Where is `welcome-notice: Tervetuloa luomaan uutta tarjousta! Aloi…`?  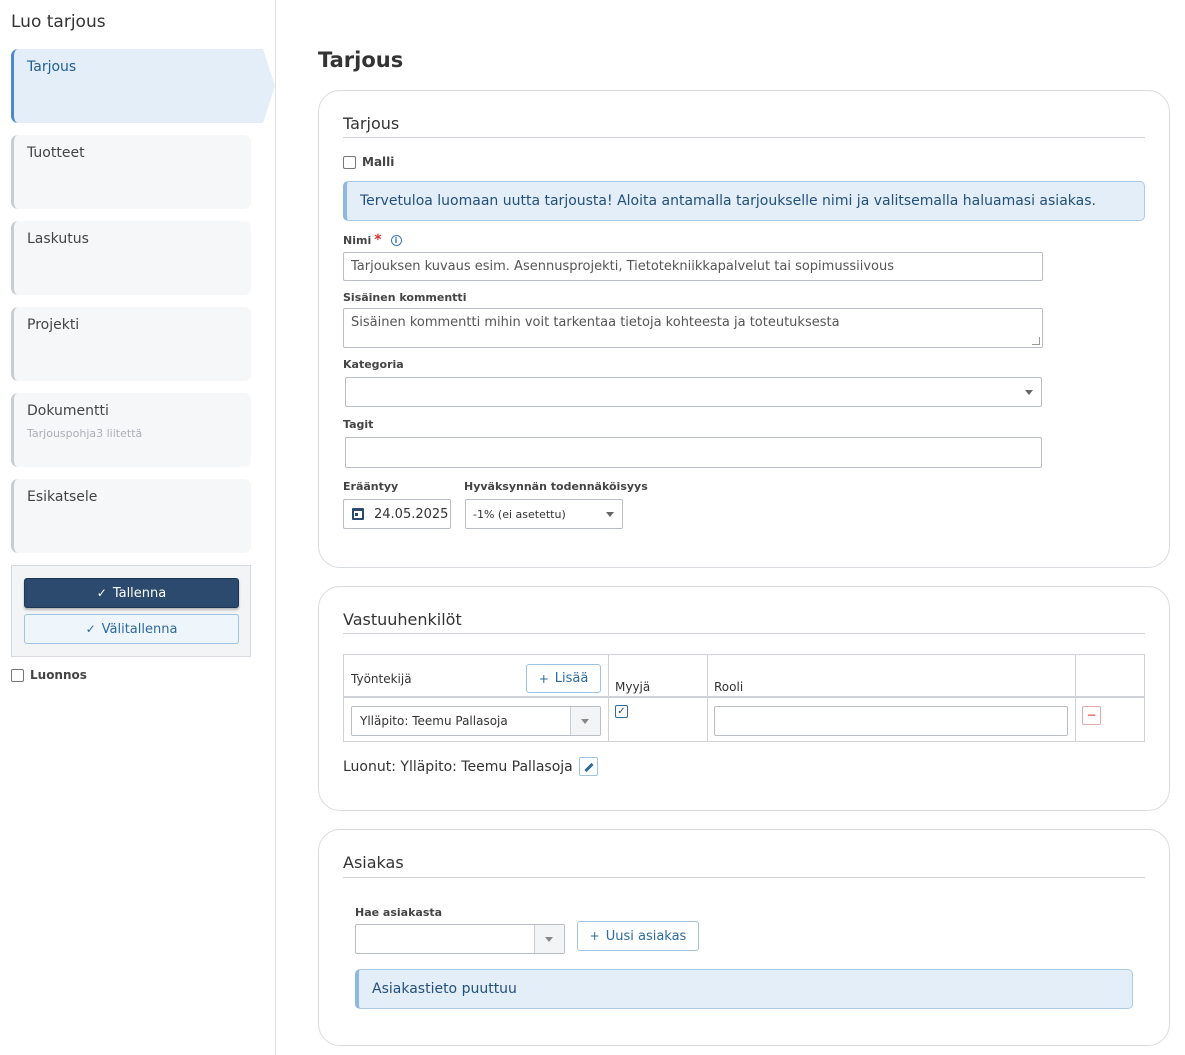 welcome-notice: Tervetuloa luomaan uutta tarjousta! Aloi… is located at coordinates (744, 201).